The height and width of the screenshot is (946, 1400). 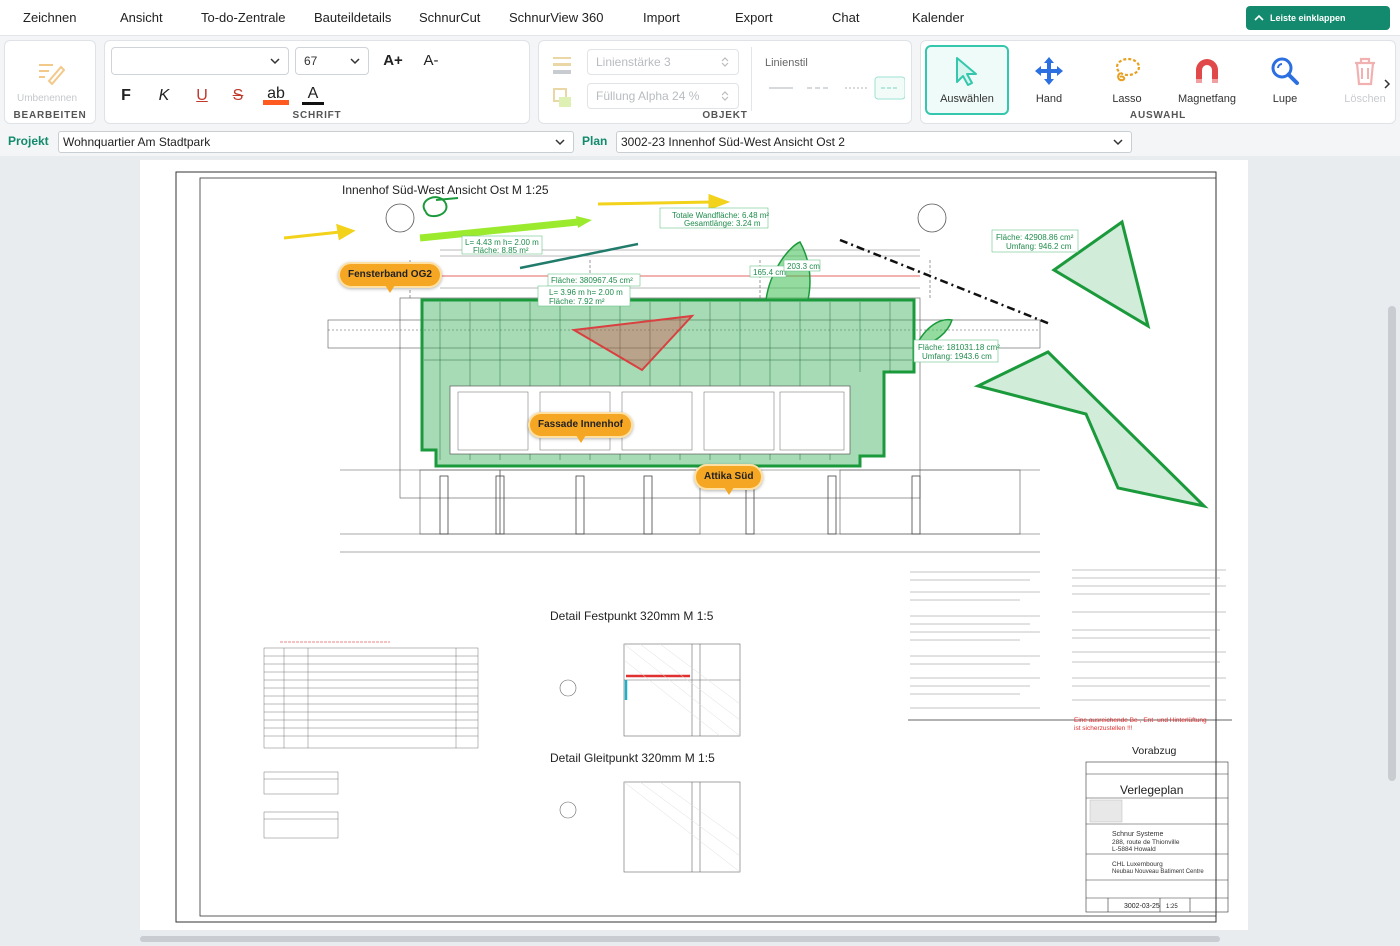 What do you see at coordinates (586, 292) in the screenshot?
I see `measure-label: L= 3.96 m h= 2.00 m` at bounding box center [586, 292].